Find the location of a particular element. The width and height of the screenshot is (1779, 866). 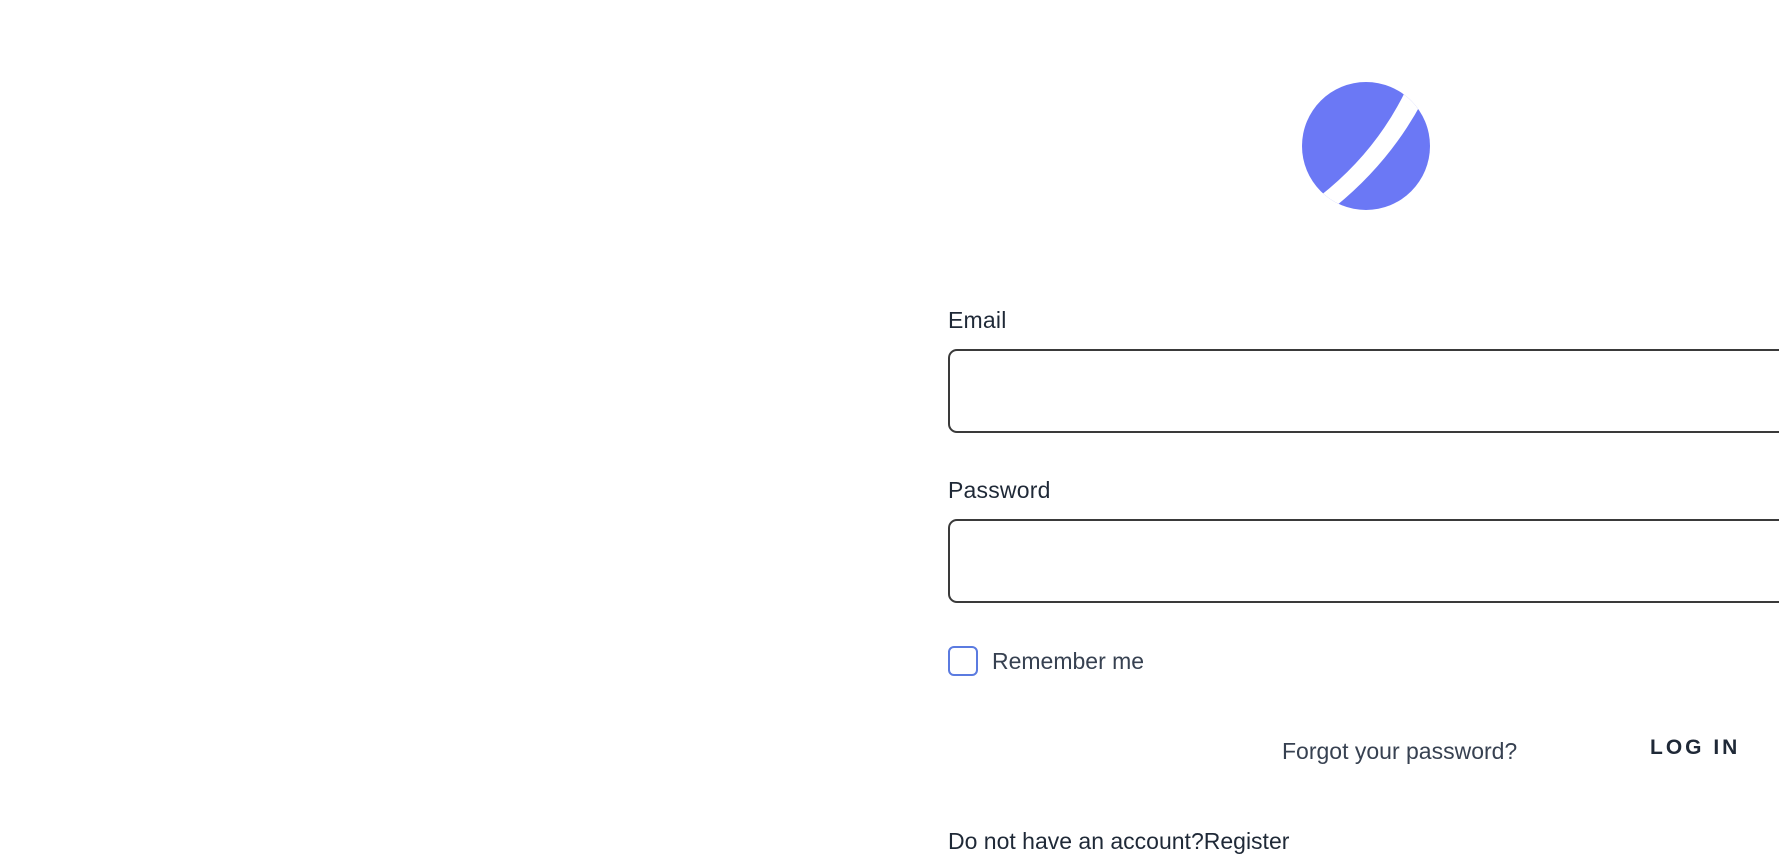

register-prompt: Do not have an account? is located at coordinates (1076, 841).